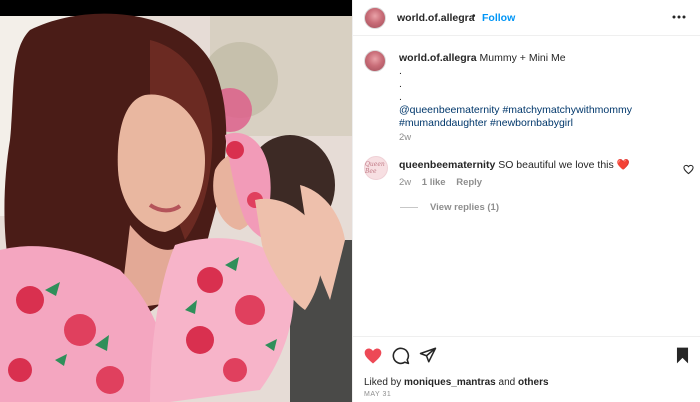  I want to click on more-icon-glyph, so click(679, 17).